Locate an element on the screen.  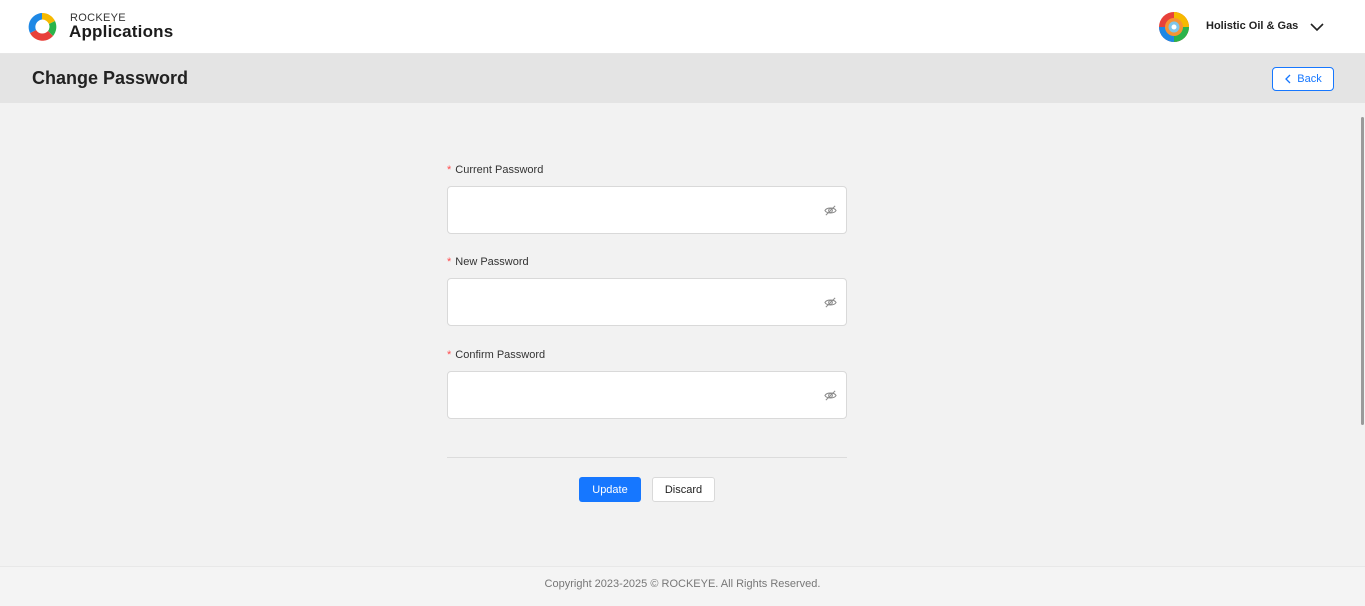
chevron-down-icon is located at coordinates (1317, 27).